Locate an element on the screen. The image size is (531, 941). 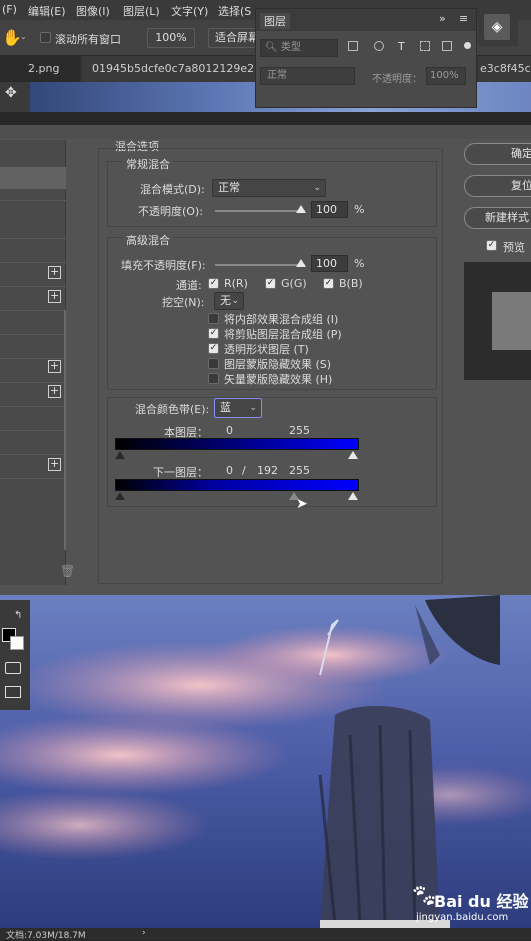
underlying-layer-high-slider is located at coordinates (353, 496).